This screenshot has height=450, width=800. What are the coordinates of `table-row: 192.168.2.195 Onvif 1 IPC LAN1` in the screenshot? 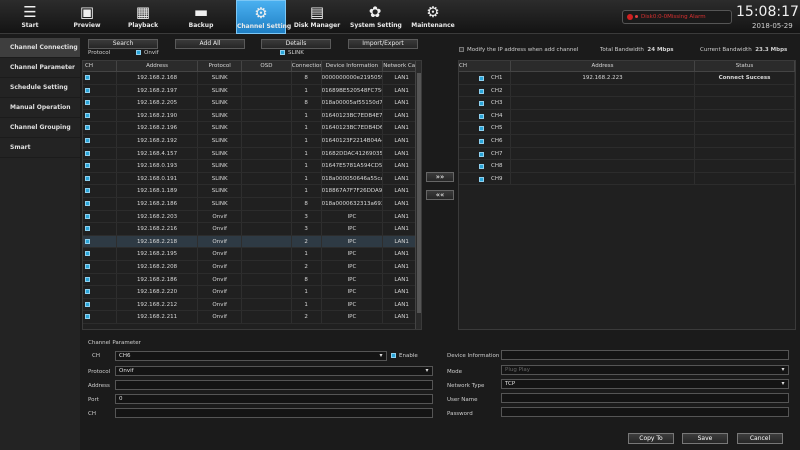 It's located at (252, 254).